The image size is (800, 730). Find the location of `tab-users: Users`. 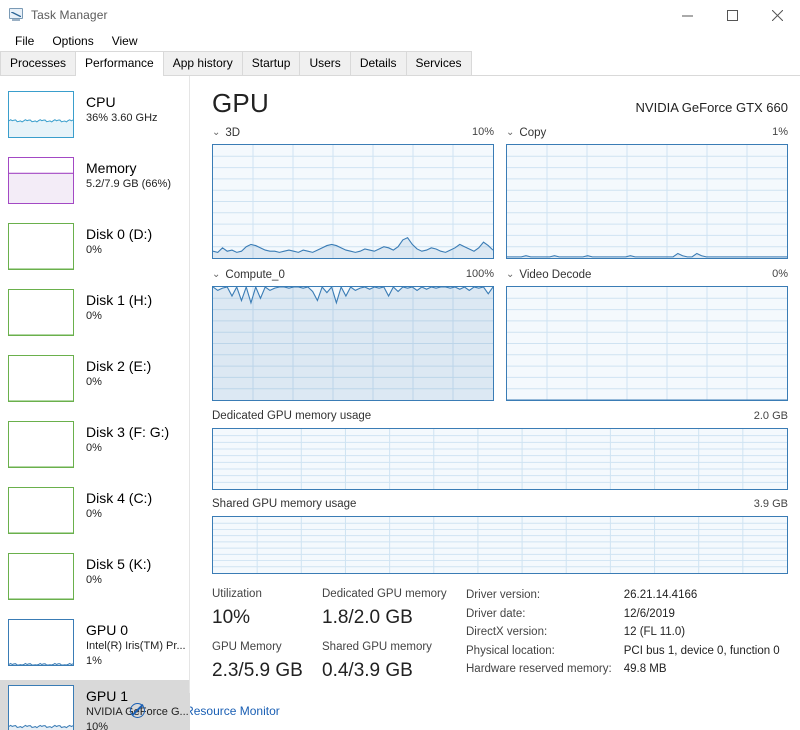

tab-users: Users is located at coordinates (325, 63).